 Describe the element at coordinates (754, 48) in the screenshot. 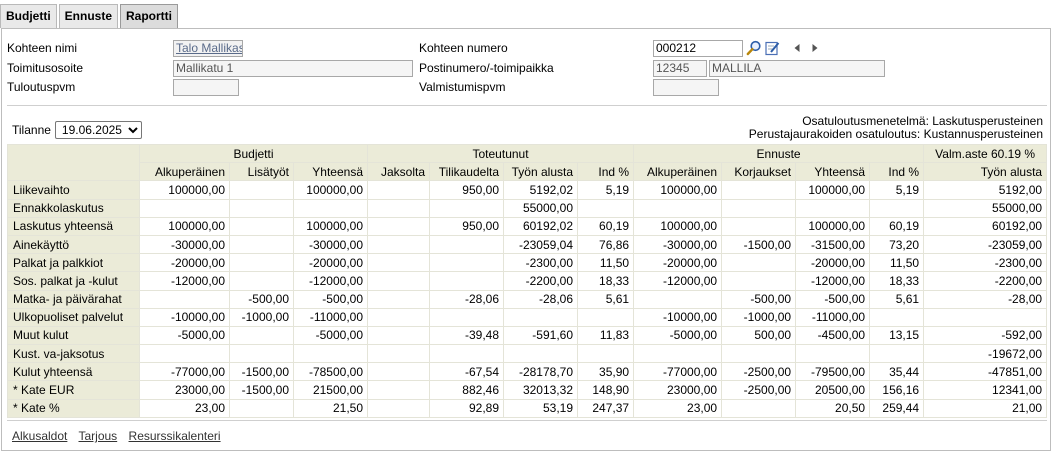

I see `search-icon` at that location.